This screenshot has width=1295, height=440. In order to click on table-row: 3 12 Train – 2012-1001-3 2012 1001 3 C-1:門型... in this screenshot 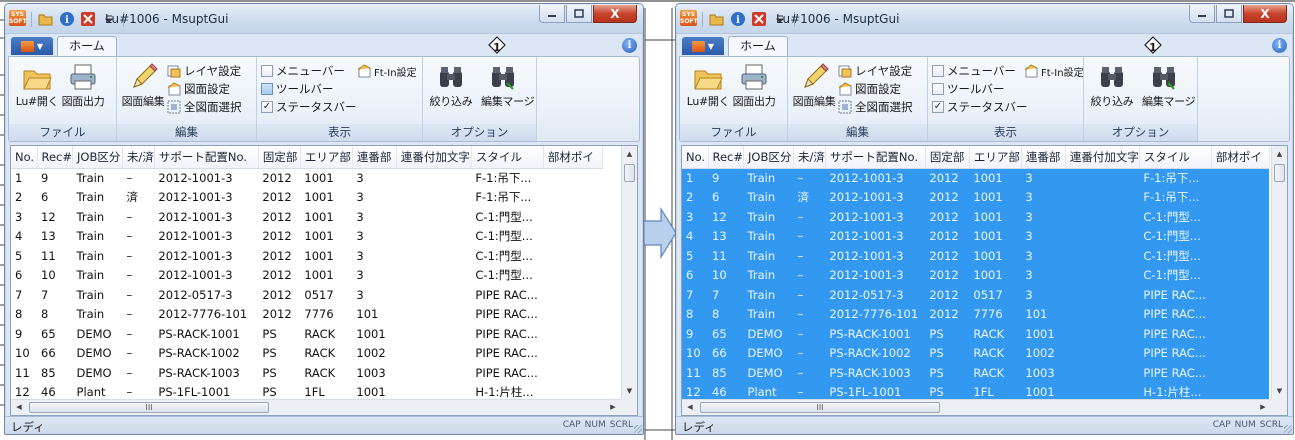, I will do `click(306, 217)`.